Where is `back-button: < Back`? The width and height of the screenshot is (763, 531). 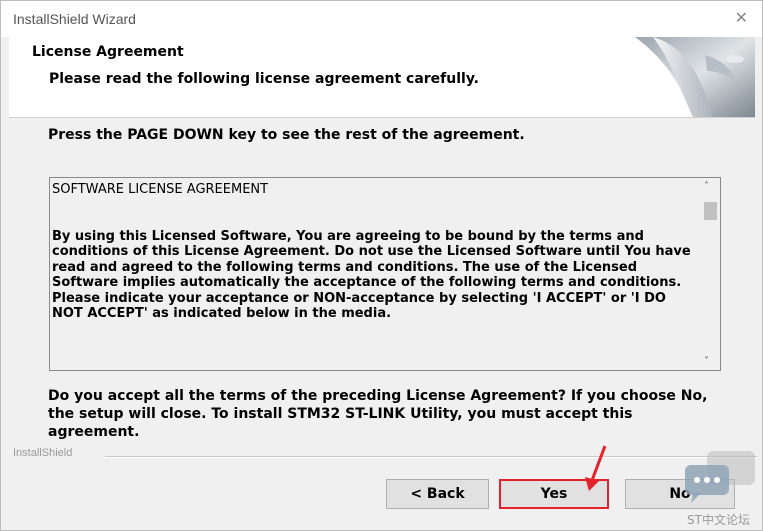 back-button: < Back is located at coordinates (437, 494).